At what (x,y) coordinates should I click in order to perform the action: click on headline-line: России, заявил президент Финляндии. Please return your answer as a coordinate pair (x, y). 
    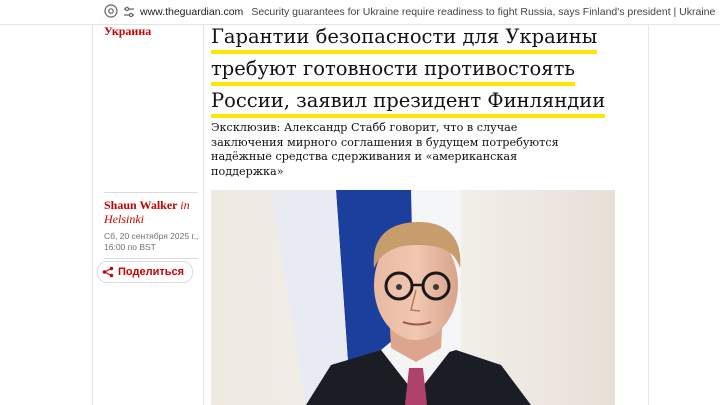
    Looking at the image, I should click on (408, 103).